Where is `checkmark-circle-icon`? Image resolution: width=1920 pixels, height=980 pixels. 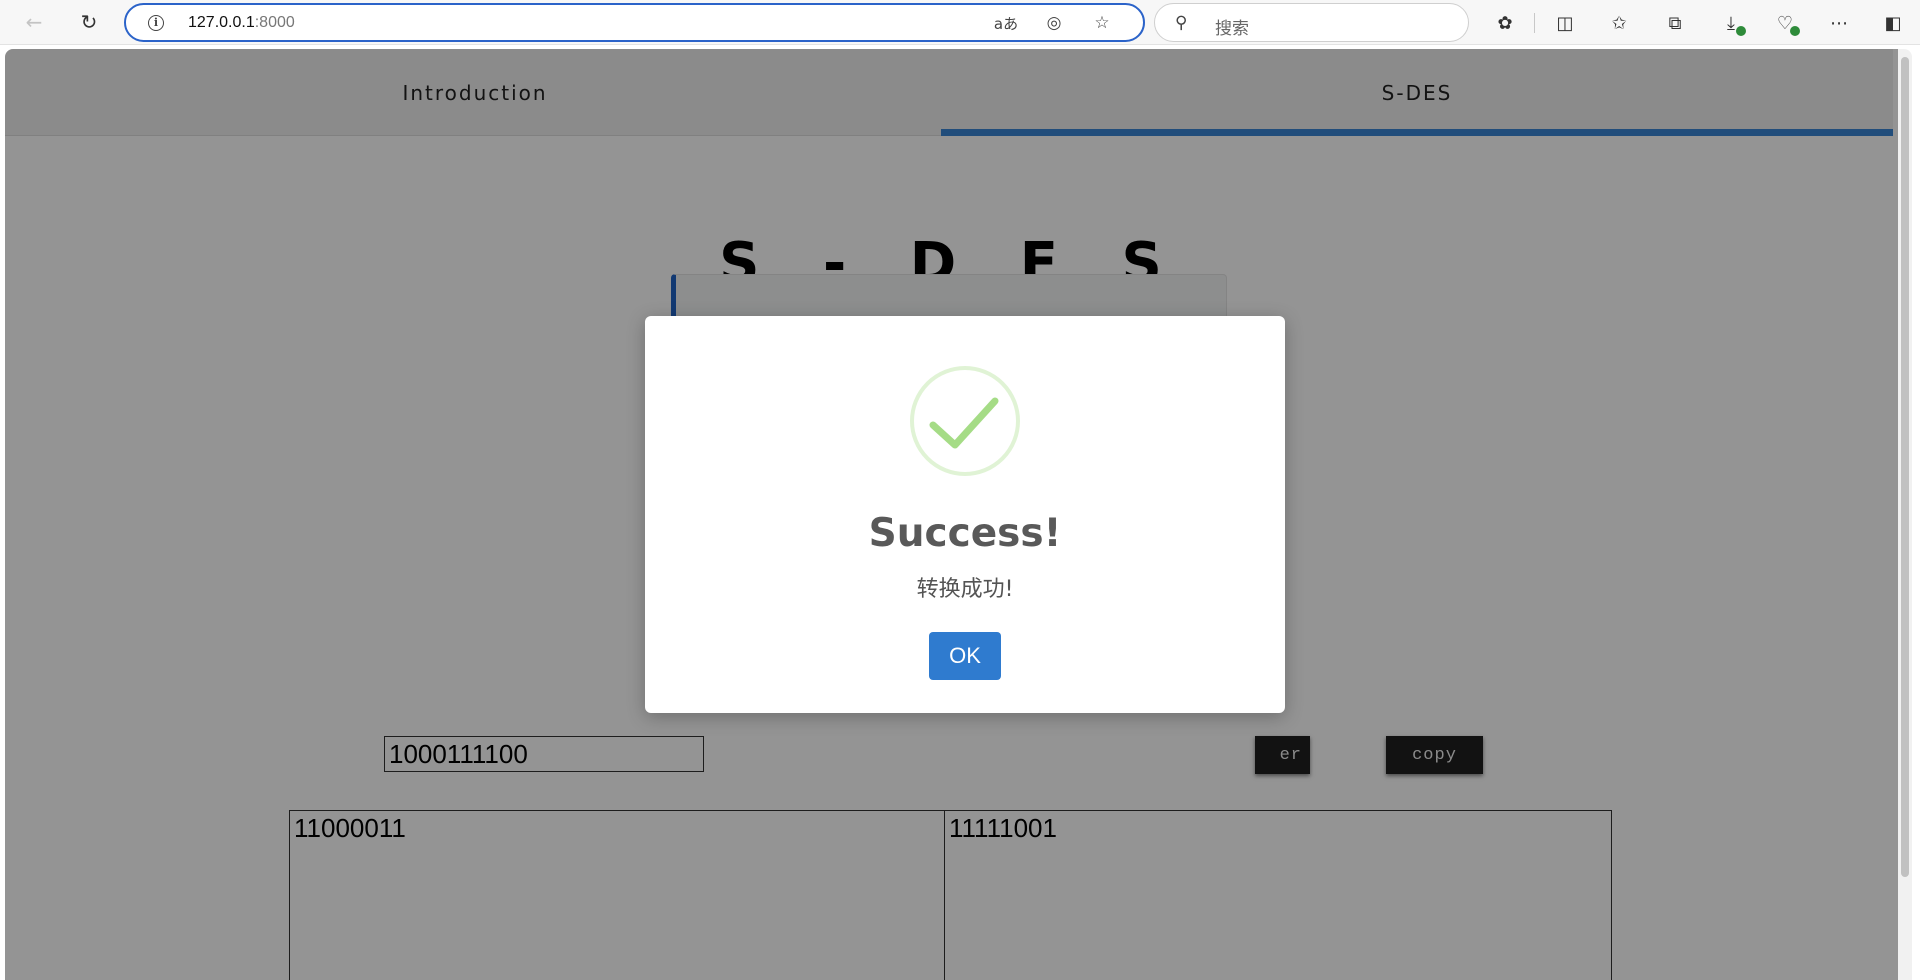
checkmark-circle-icon is located at coordinates (965, 421).